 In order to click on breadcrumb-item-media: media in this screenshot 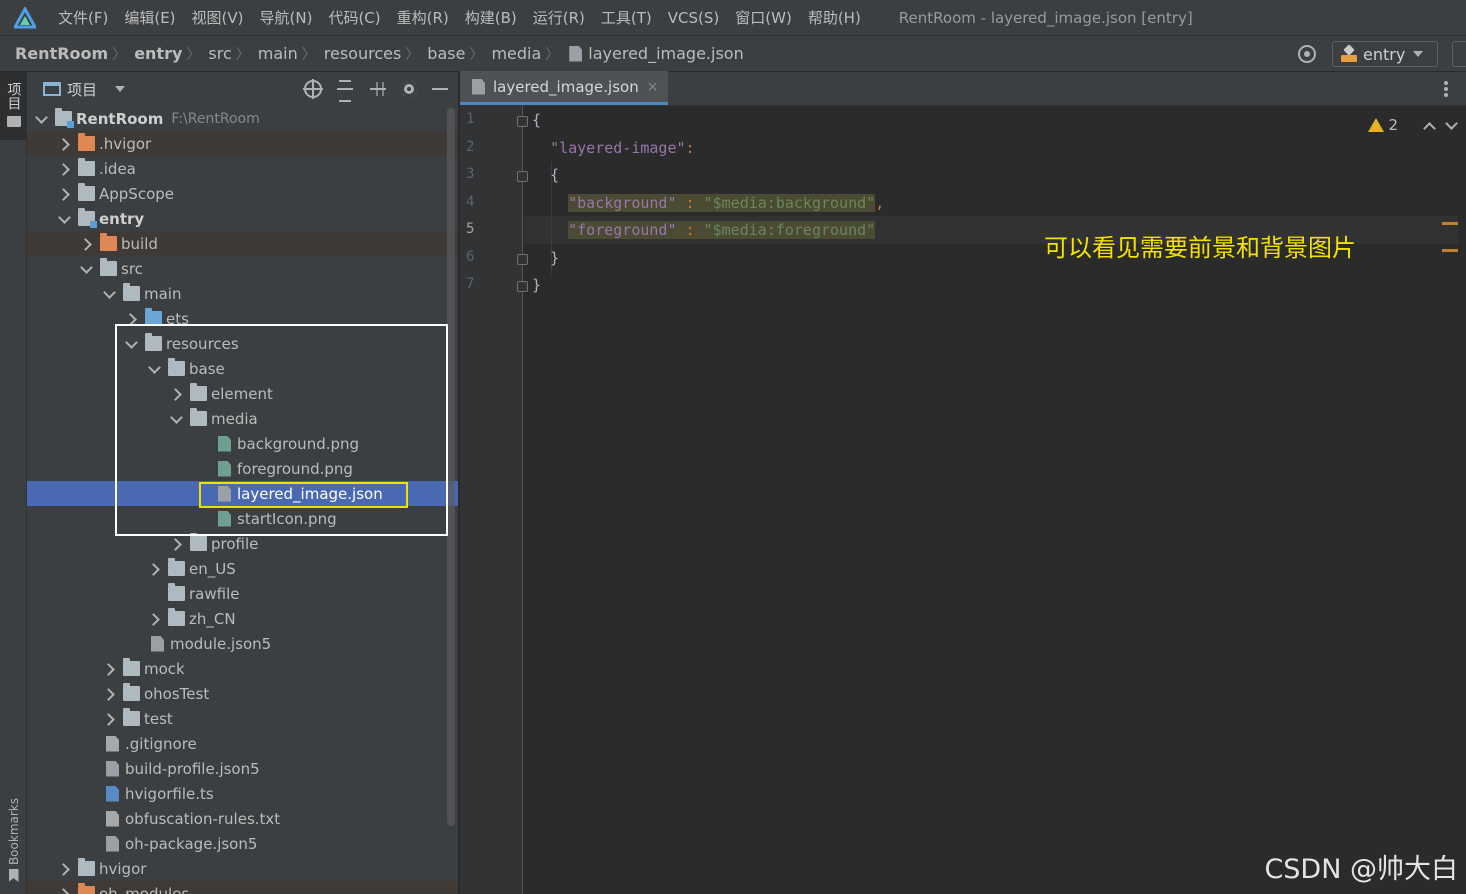, I will do `click(516, 53)`.